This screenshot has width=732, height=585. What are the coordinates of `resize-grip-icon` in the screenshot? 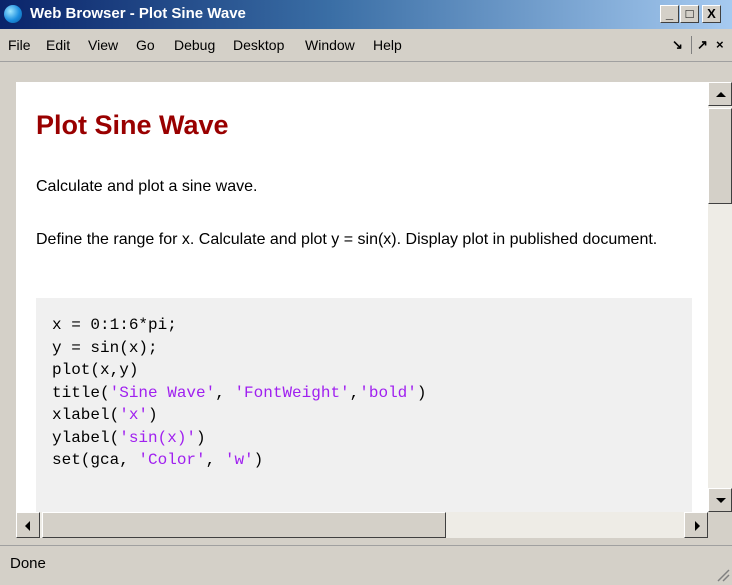 It's located at (723, 575).